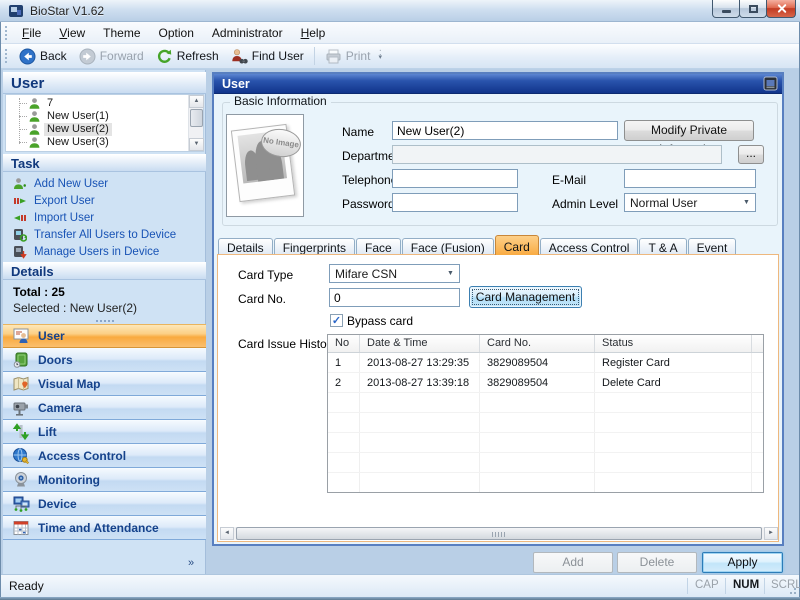 This screenshot has width=800, height=600. What do you see at coordinates (336, 320) in the screenshot?
I see `bypass-card-checkbox: ✓` at bounding box center [336, 320].